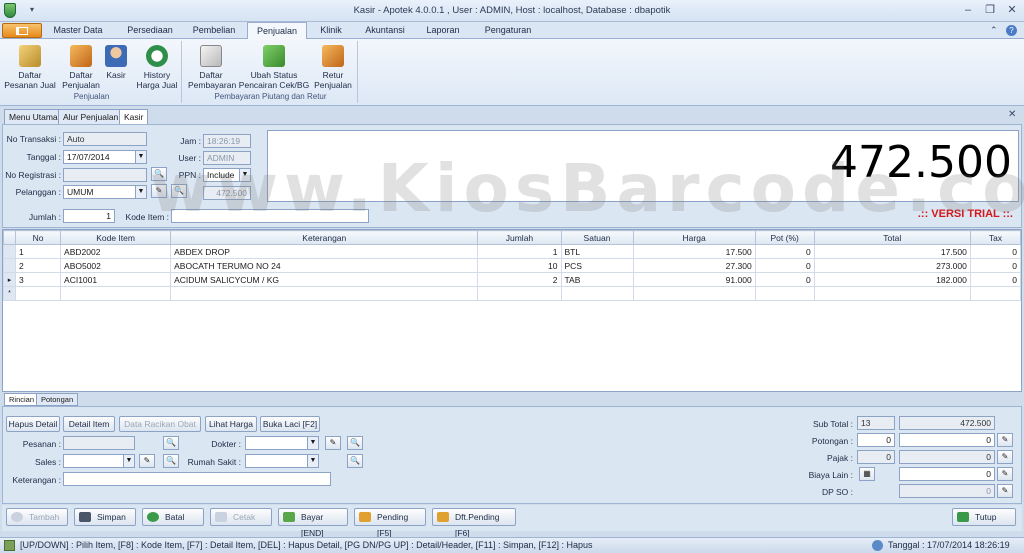 This screenshot has height=553, width=1024. What do you see at coordinates (694, 279) in the screenshot?
I see `cell-harga: 91.000` at bounding box center [694, 279].